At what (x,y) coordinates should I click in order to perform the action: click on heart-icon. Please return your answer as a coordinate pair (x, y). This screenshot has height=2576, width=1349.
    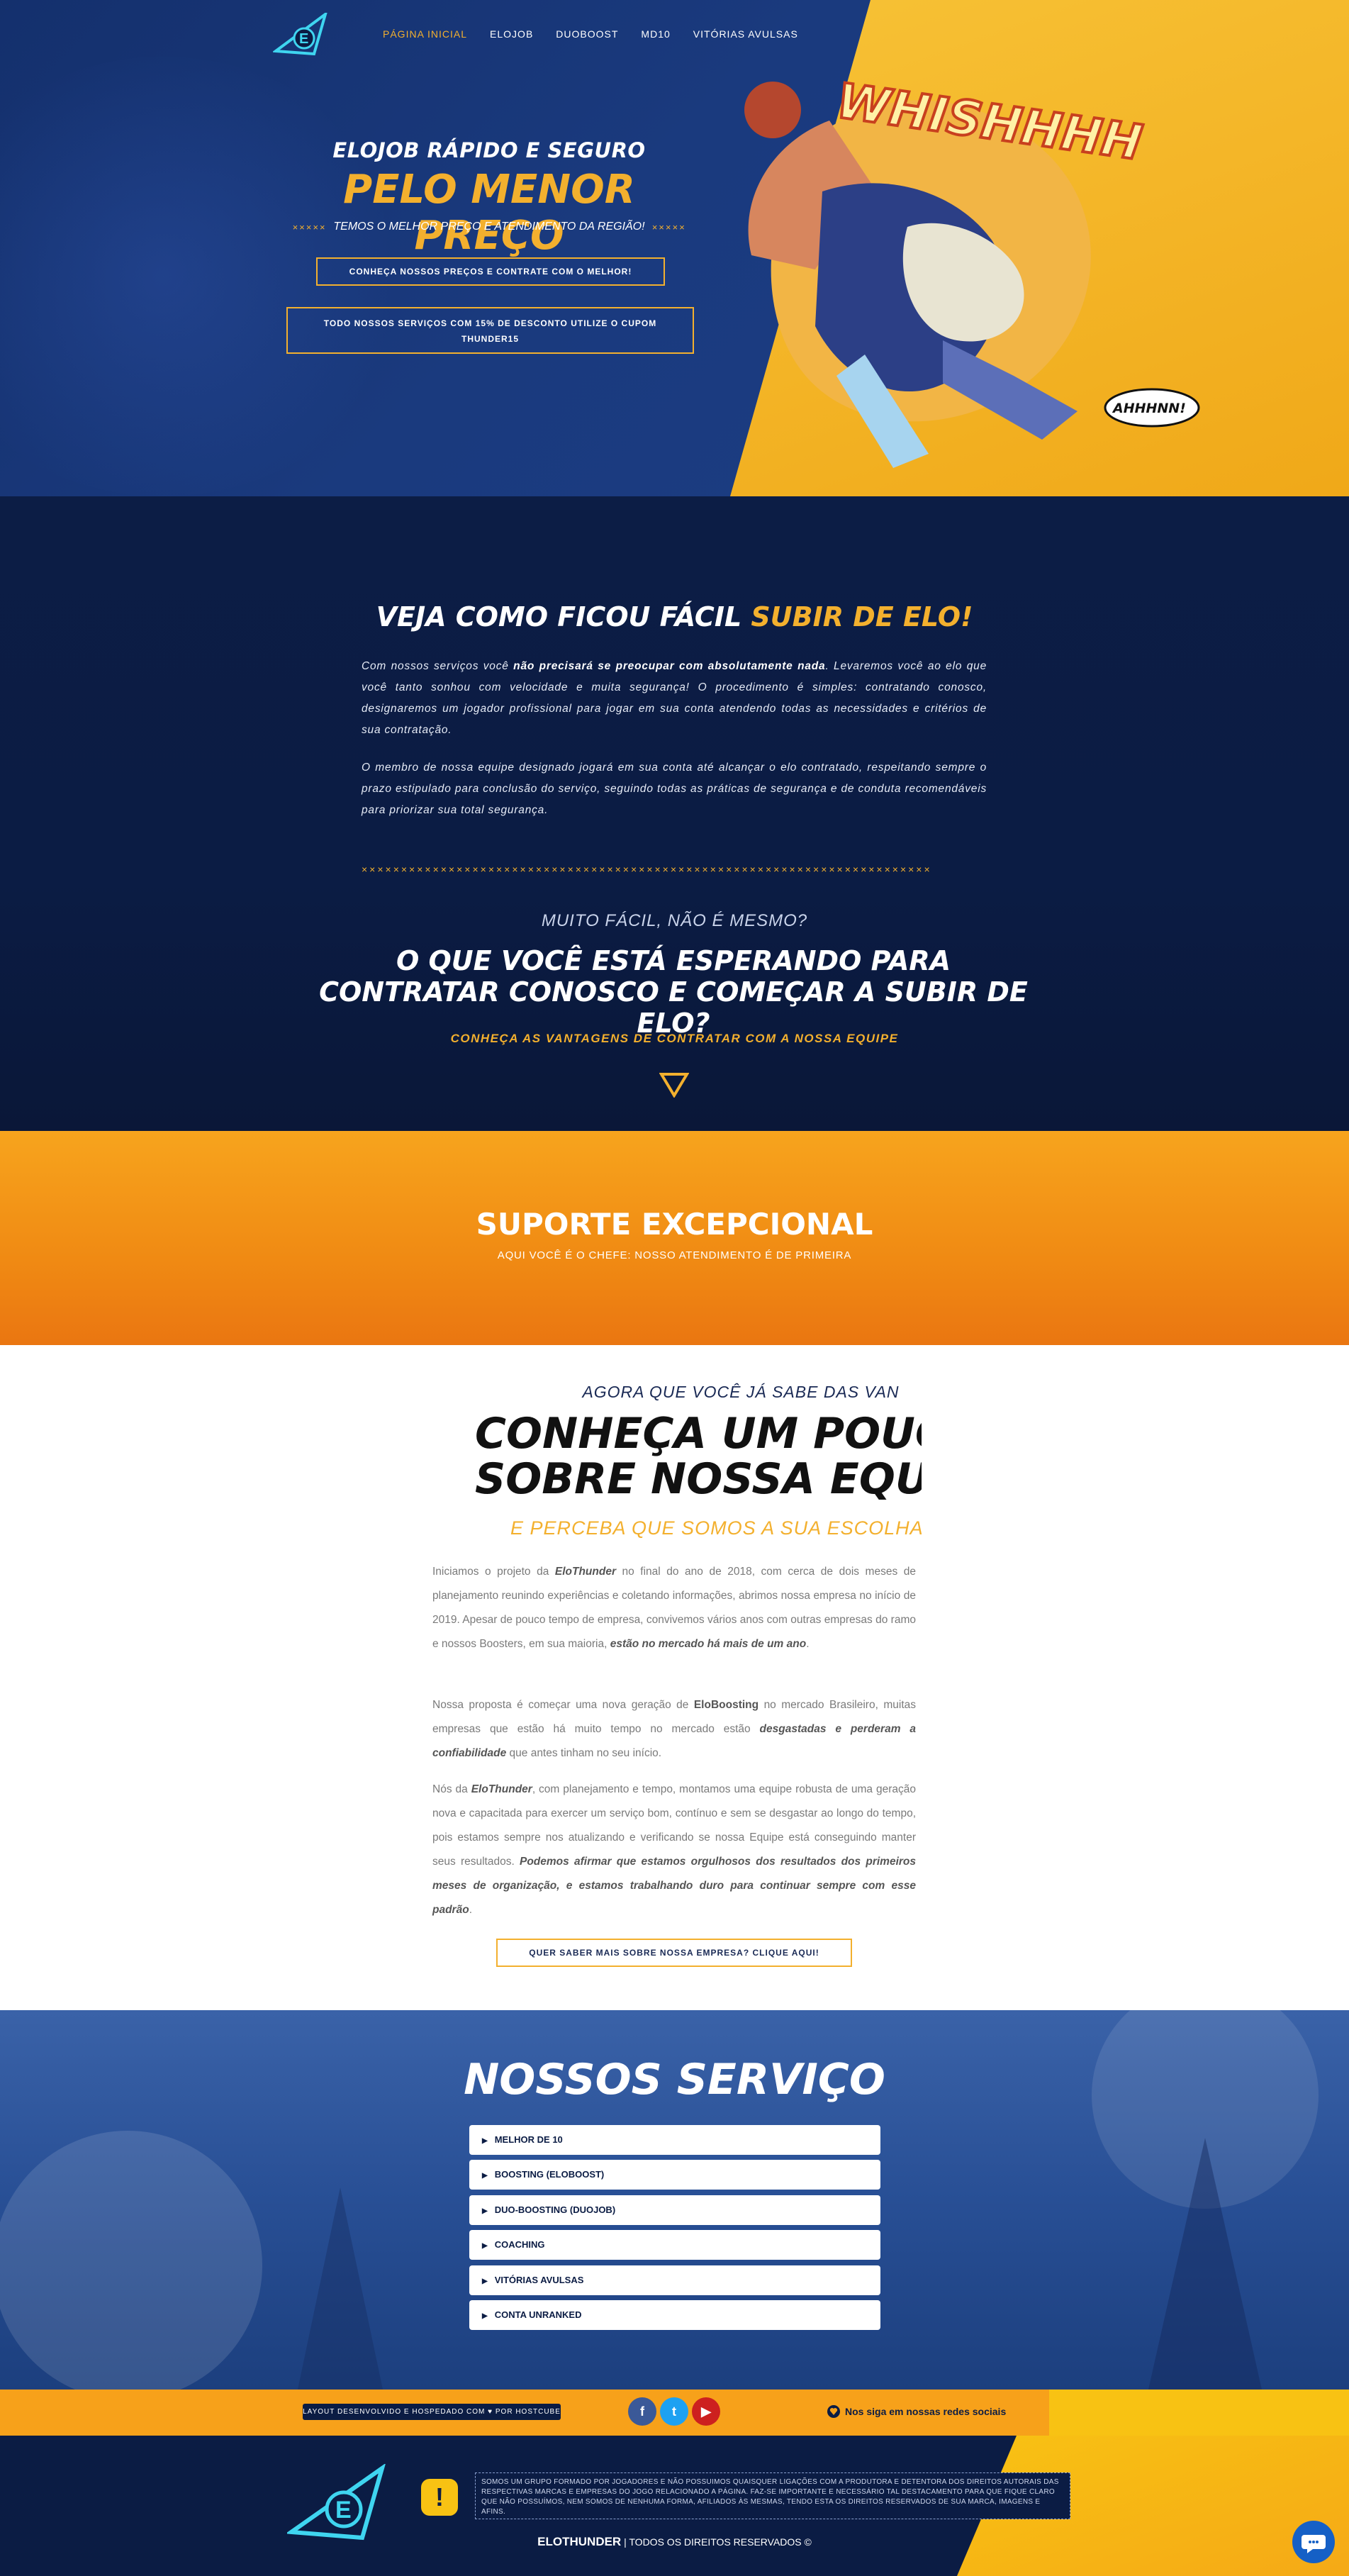
    Looking at the image, I should click on (833, 2411).